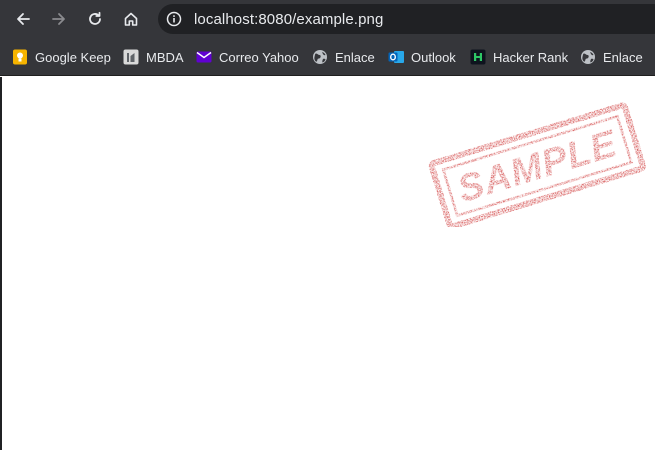 Image resolution: width=655 pixels, height=450 pixels. I want to click on bookmark-correo-yahoo: Correo Yahoo, so click(247, 57).